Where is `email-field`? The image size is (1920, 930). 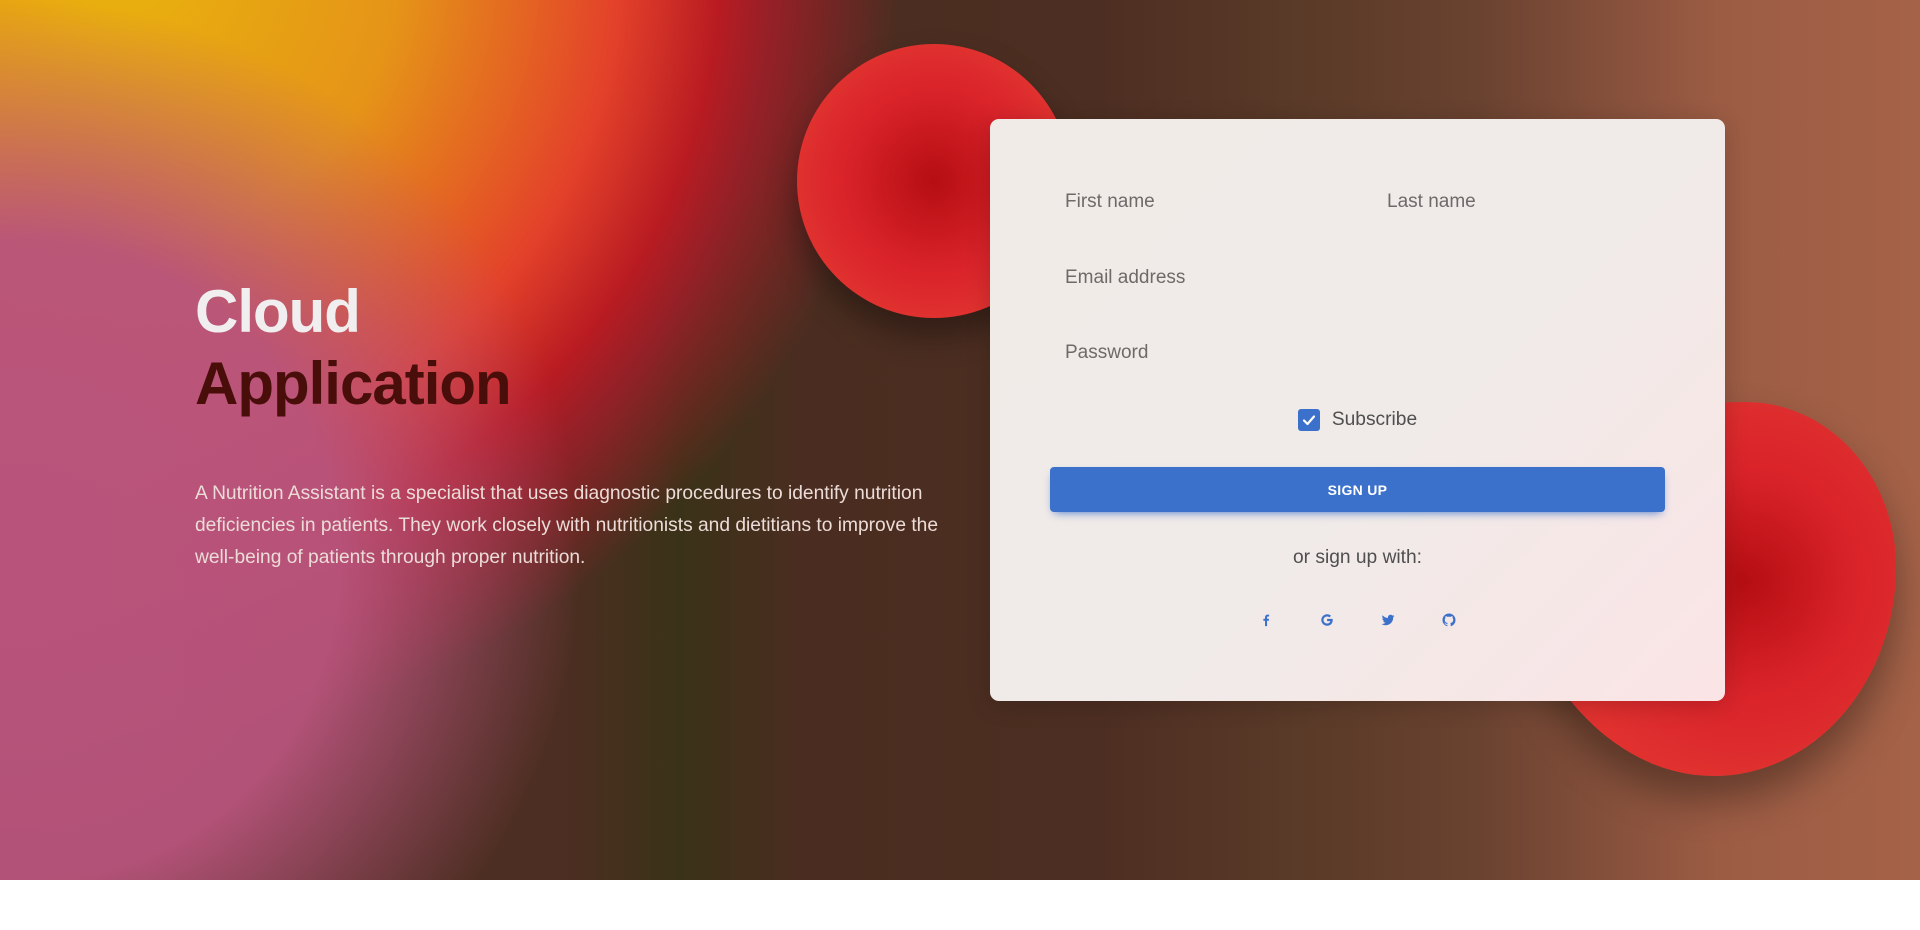 email-field is located at coordinates (1365, 278).